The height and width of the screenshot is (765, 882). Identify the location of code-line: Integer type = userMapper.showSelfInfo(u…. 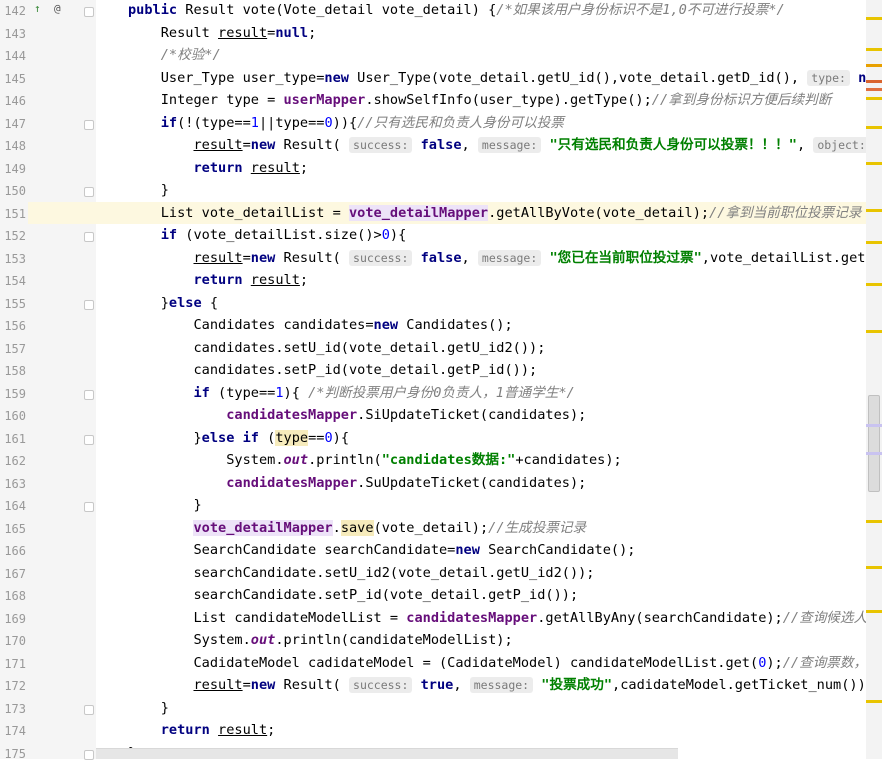
(481, 100).